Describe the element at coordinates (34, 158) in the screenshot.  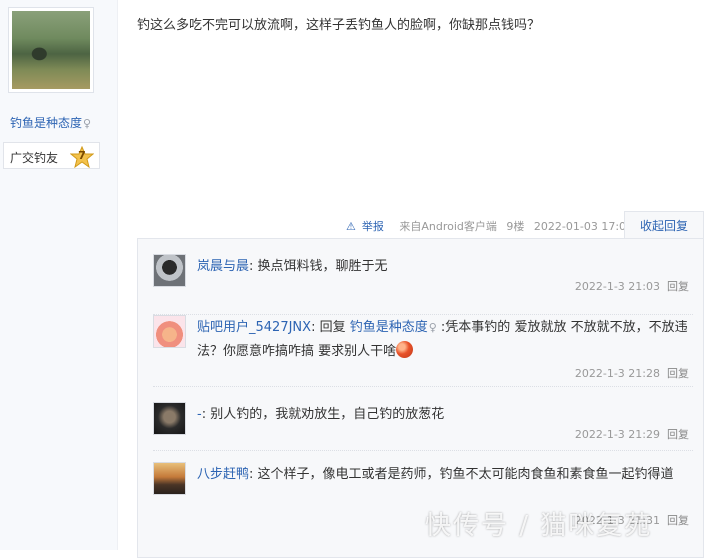
I see `badge-label: 广交钓友` at that location.